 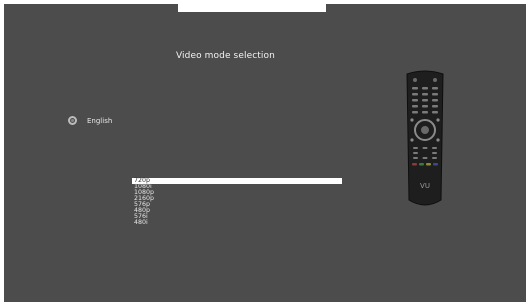 What do you see at coordinates (425, 138) in the screenshot?
I see `remote-control-icon: VU` at bounding box center [425, 138].